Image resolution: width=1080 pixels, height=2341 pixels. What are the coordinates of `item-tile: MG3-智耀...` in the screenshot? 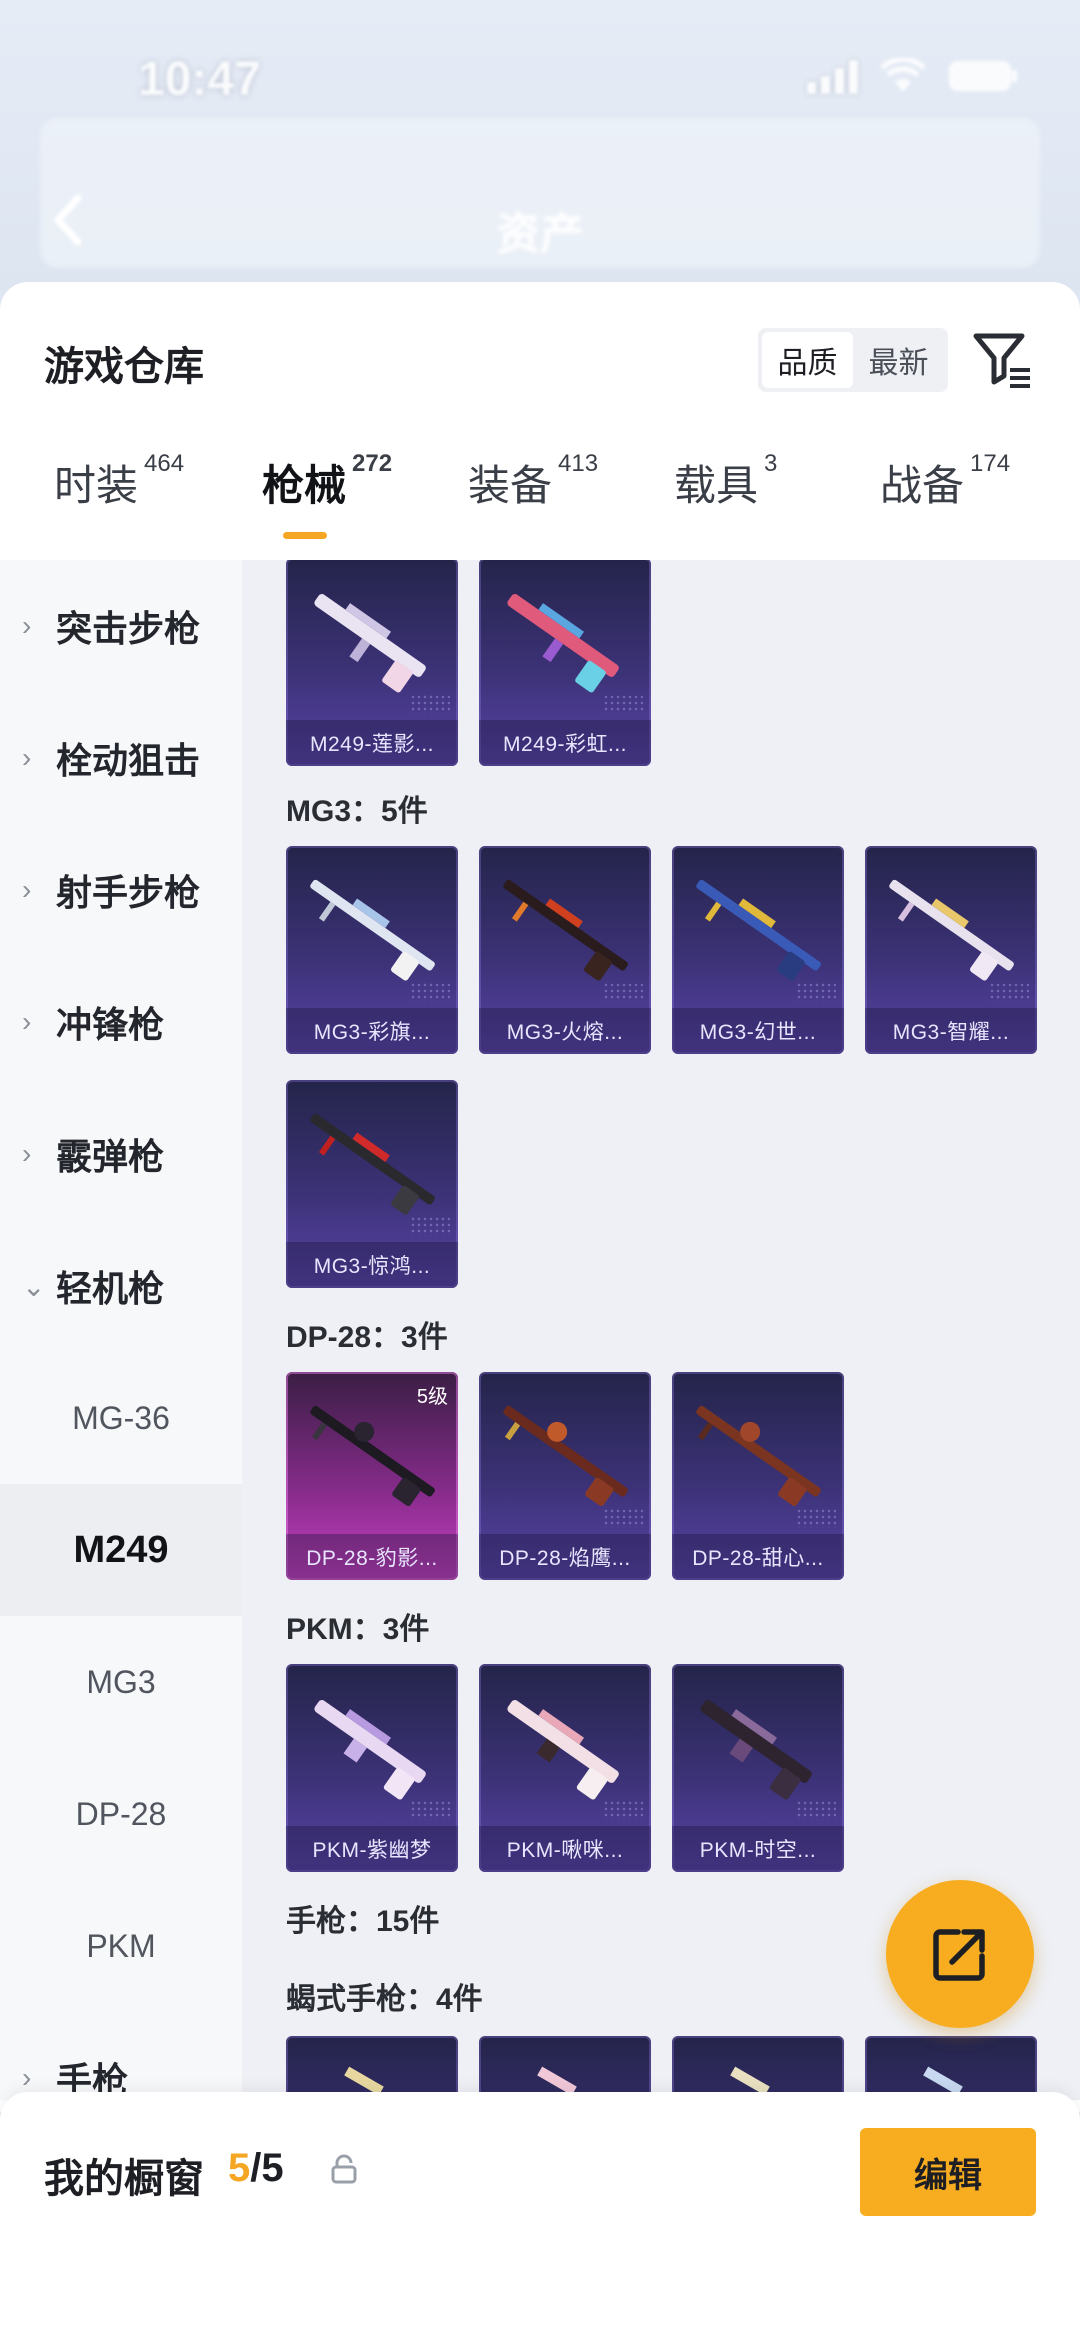 It's located at (951, 950).